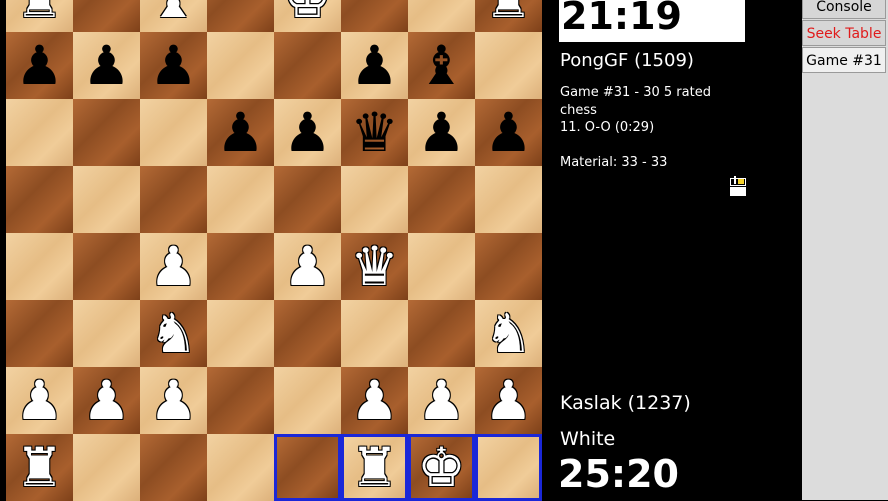 The height and width of the screenshot is (501, 888). I want to click on square-f2: ♟, so click(374, 400).